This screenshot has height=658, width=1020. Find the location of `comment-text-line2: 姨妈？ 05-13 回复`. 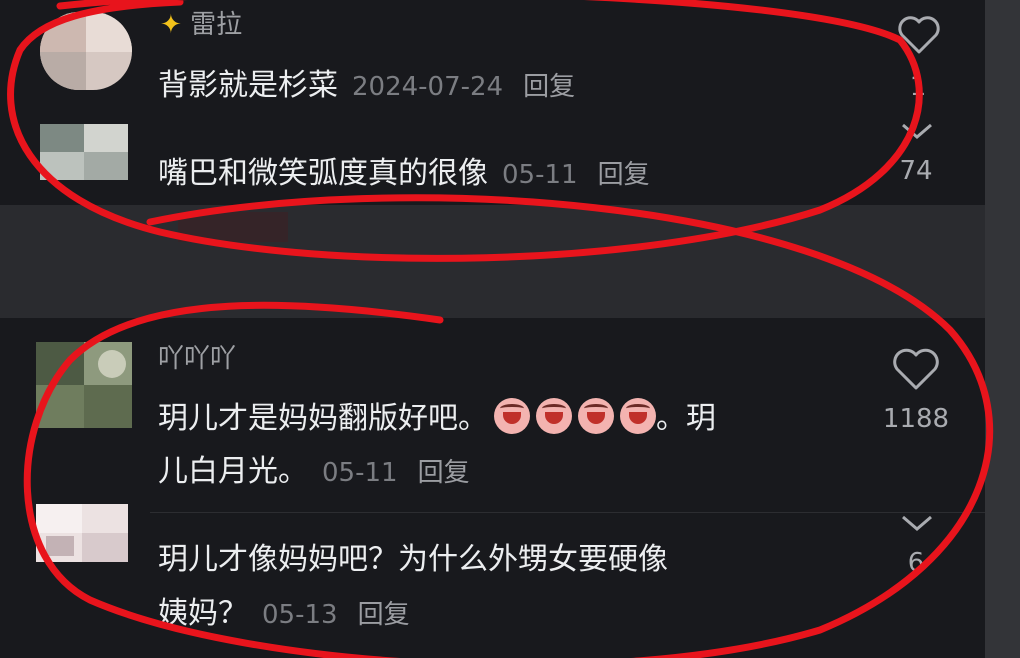

comment-text-line2: 姨妈？ 05-13 回复 is located at coordinates (284, 613).